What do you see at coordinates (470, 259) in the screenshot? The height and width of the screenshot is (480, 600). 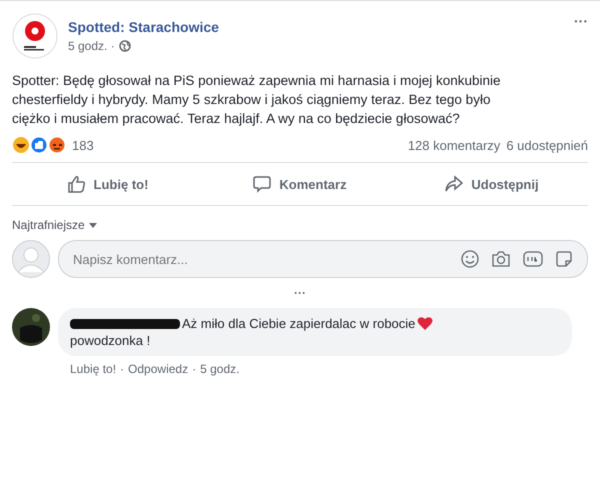 I see `smiley-icon` at bounding box center [470, 259].